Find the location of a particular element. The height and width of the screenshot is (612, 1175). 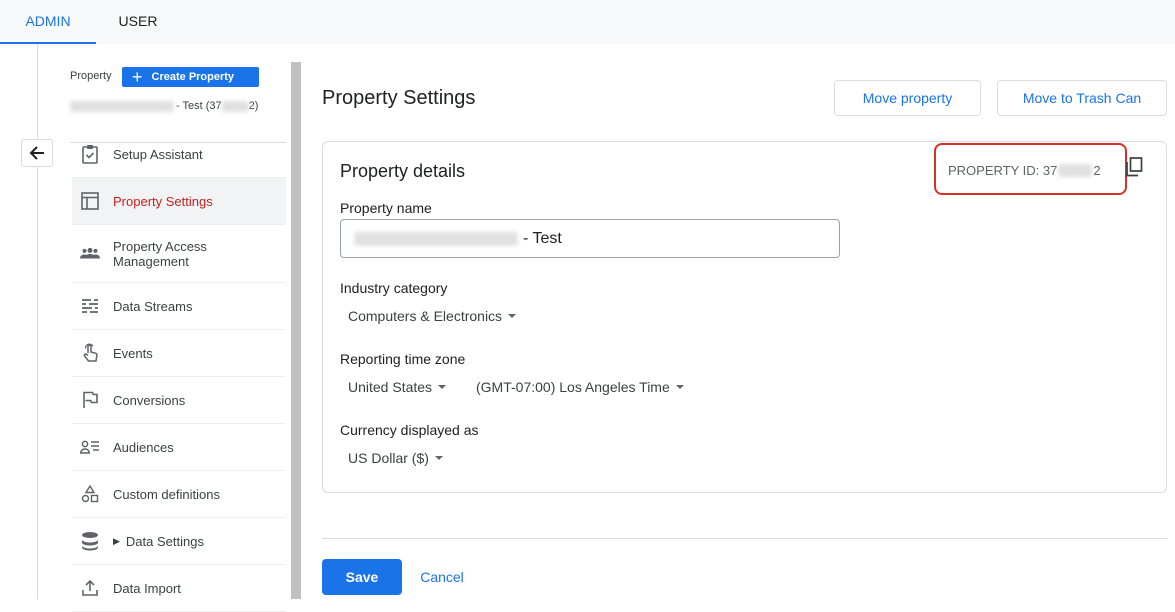

reporting-time-zone-label: Reporting time zone is located at coordinates (403, 359).